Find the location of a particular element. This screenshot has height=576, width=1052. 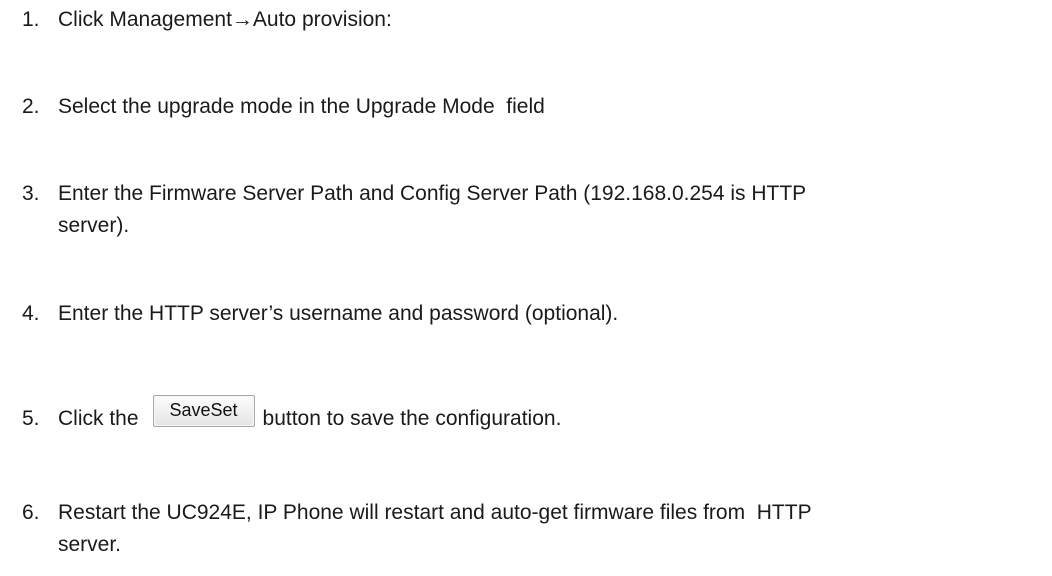

step-number: 5. is located at coordinates (31, 418).